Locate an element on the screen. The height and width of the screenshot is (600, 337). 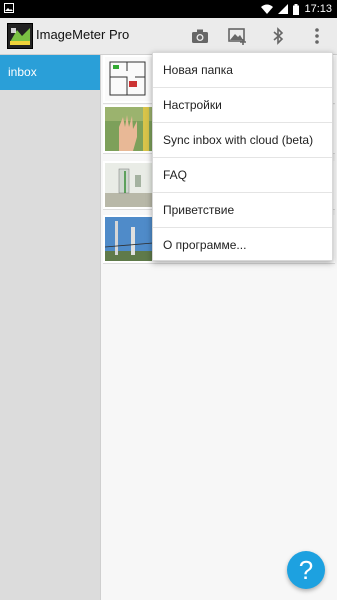
app-title: ImageMeter Pro is located at coordinates (83, 34).